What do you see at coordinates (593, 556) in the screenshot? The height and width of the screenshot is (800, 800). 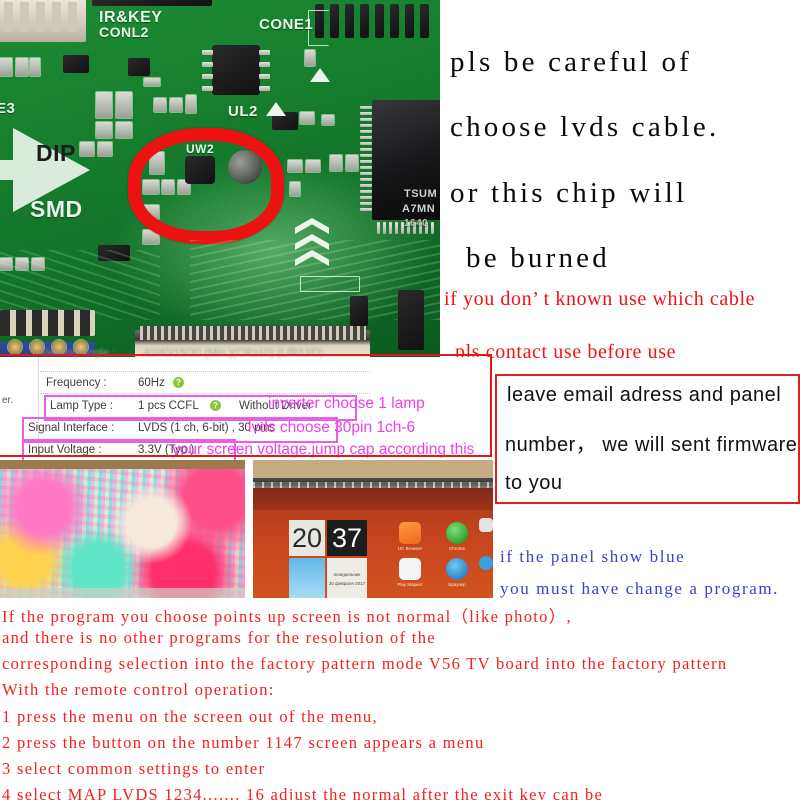 I see `blue-notice-line-1: if the panel show blue` at bounding box center [593, 556].